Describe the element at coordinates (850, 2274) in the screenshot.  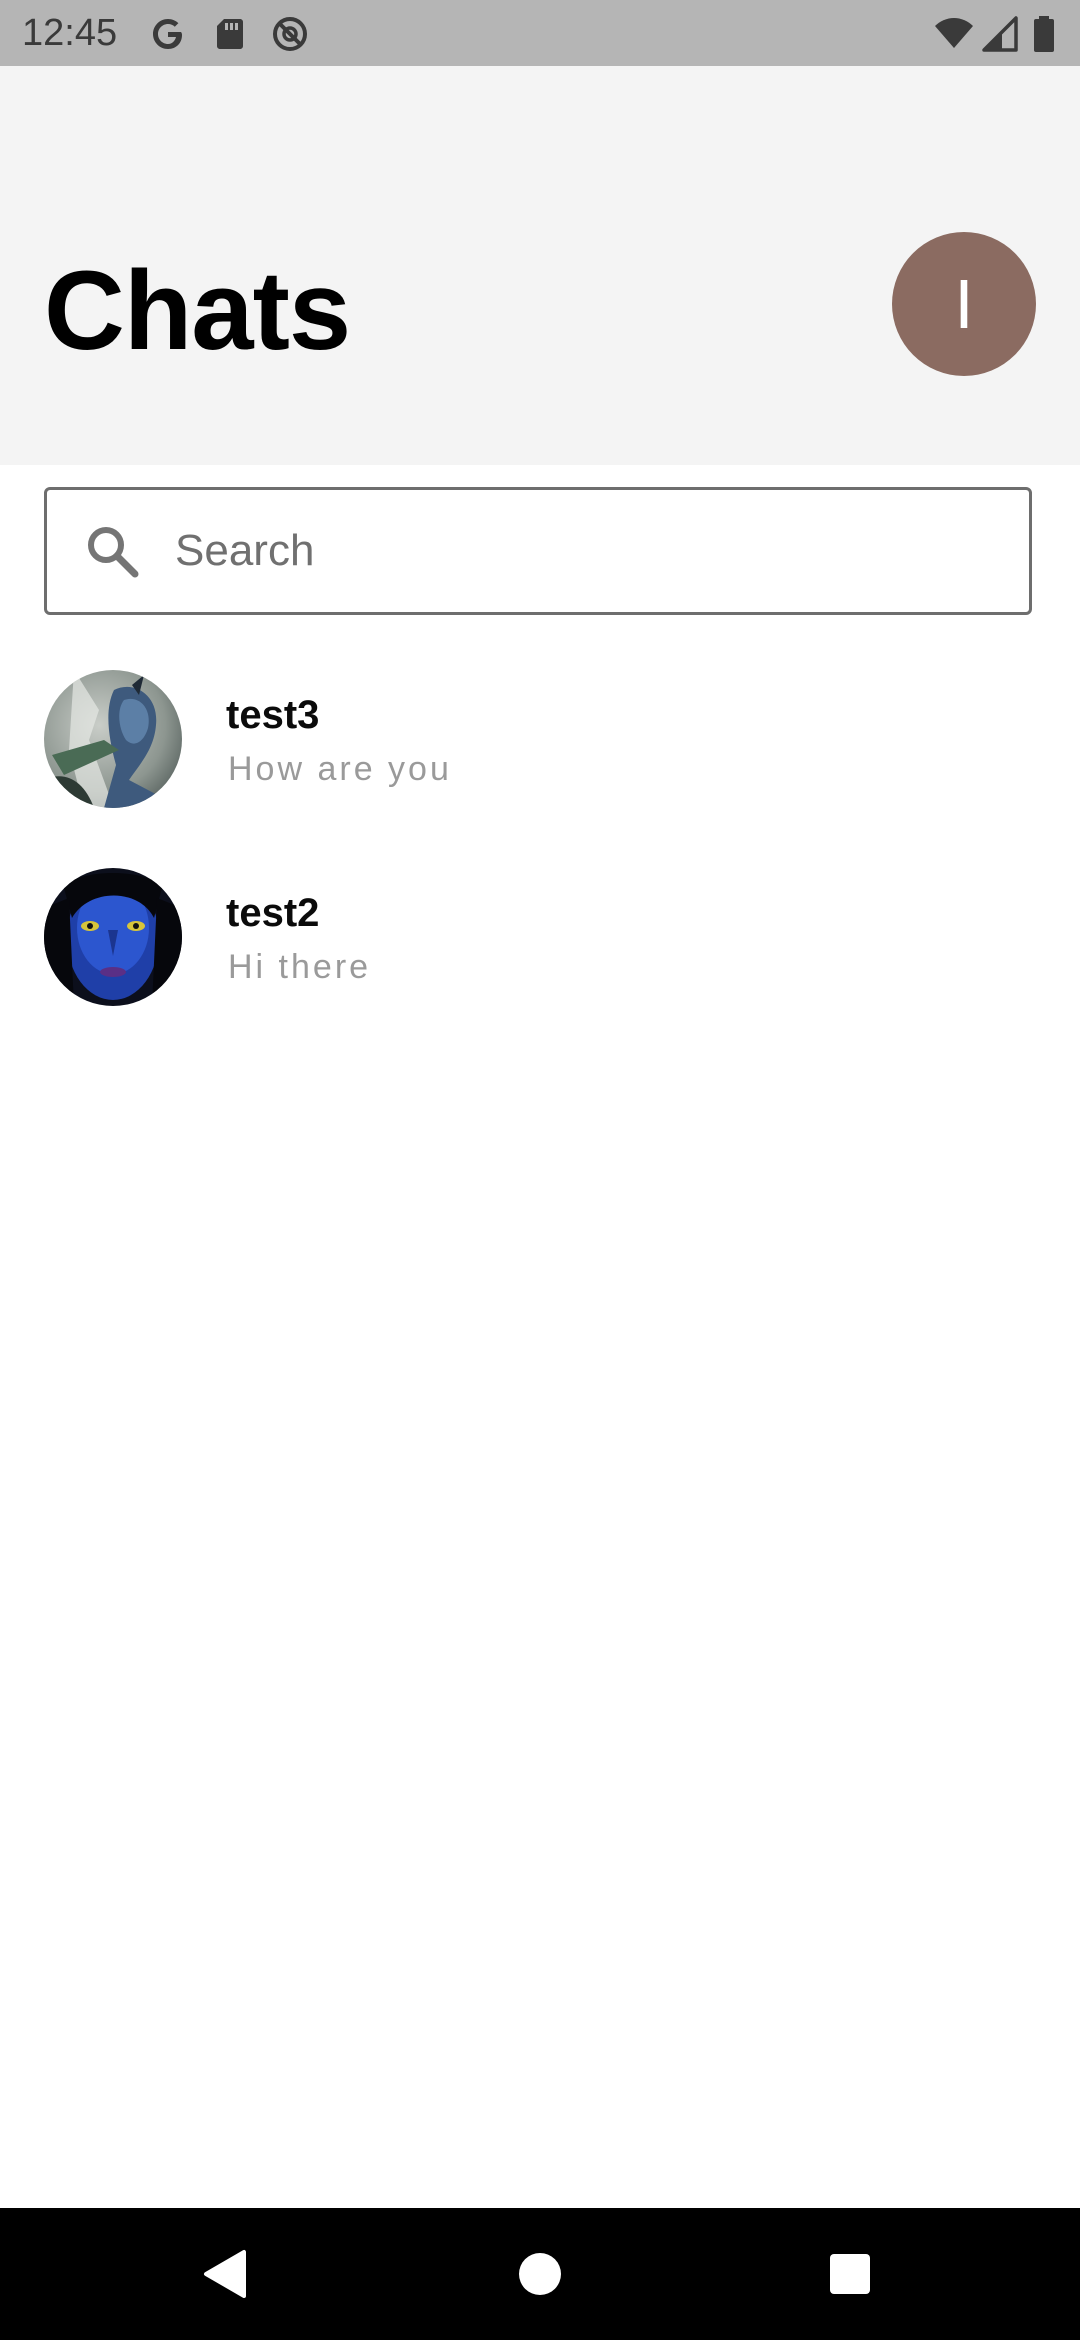
I see `recents-icon` at that location.